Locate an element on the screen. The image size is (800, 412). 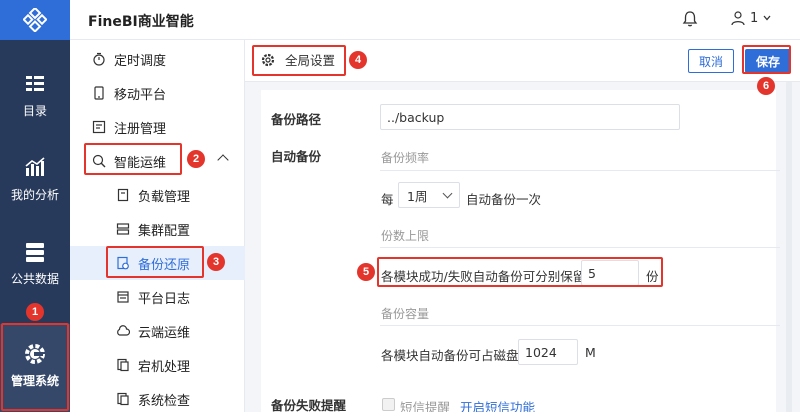
scrollbar is located at coordinates (789, 247).